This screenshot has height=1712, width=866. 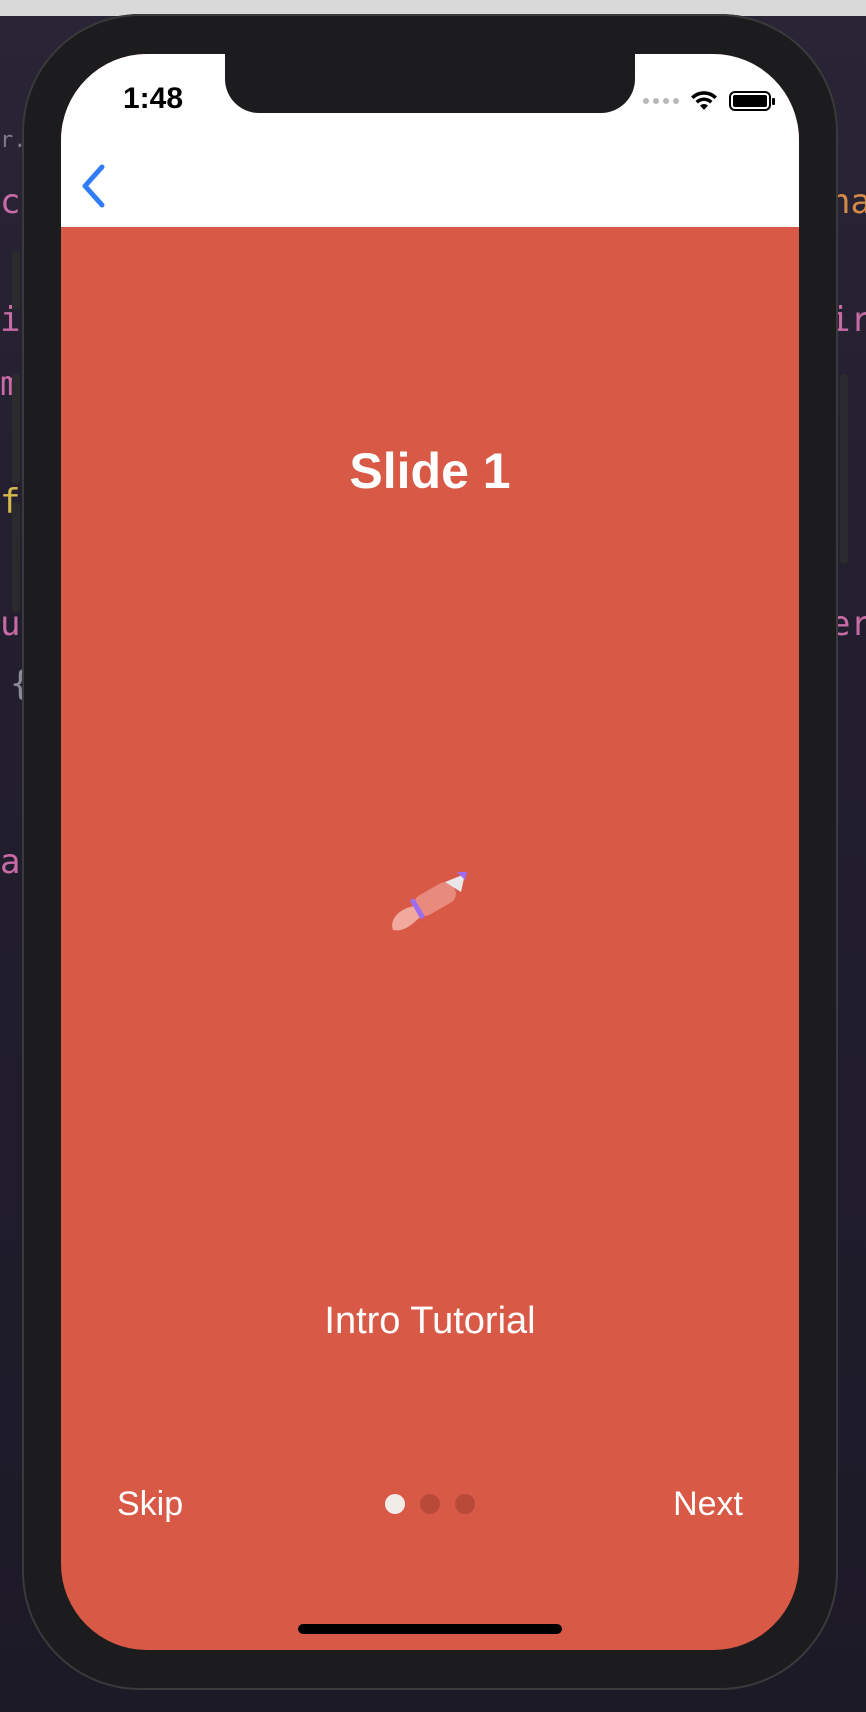 What do you see at coordinates (708, 1504) in the screenshot?
I see `next-button: Next` at bounding box center [708, 1504].